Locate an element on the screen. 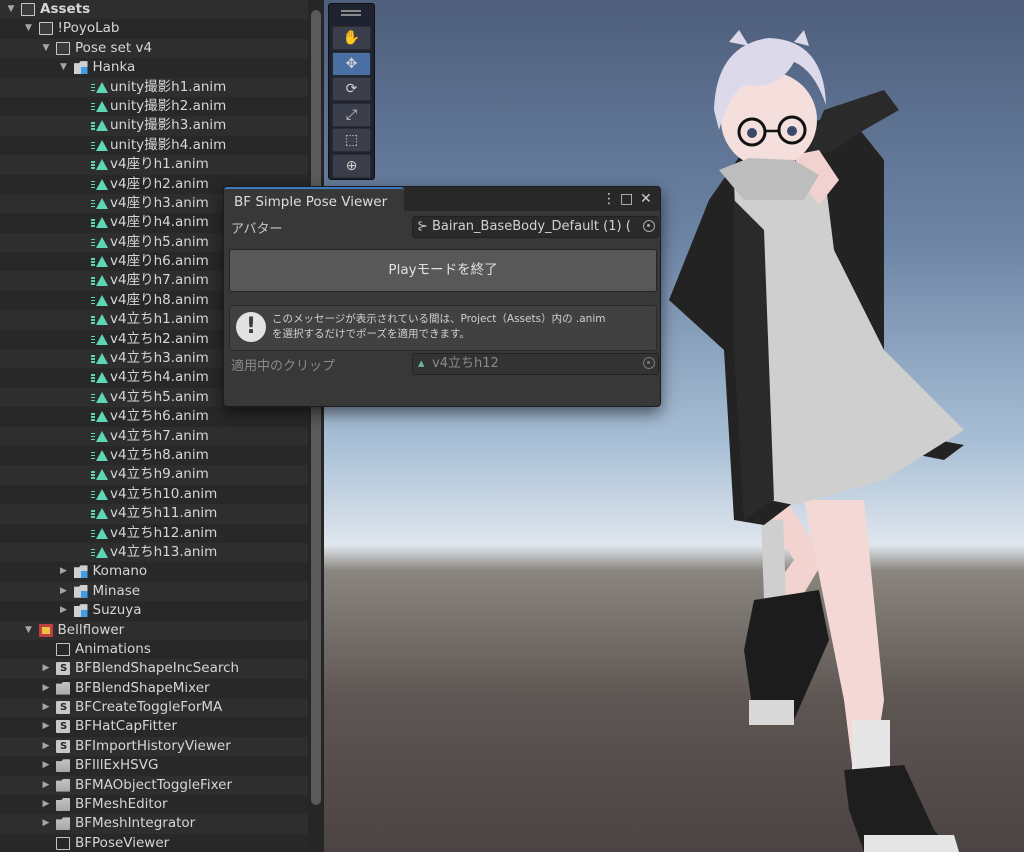 This screenshot has width=1024, height=852. tree-row: ▶ BFMAObjectToggleFixer is located at coordinates (154, 785).